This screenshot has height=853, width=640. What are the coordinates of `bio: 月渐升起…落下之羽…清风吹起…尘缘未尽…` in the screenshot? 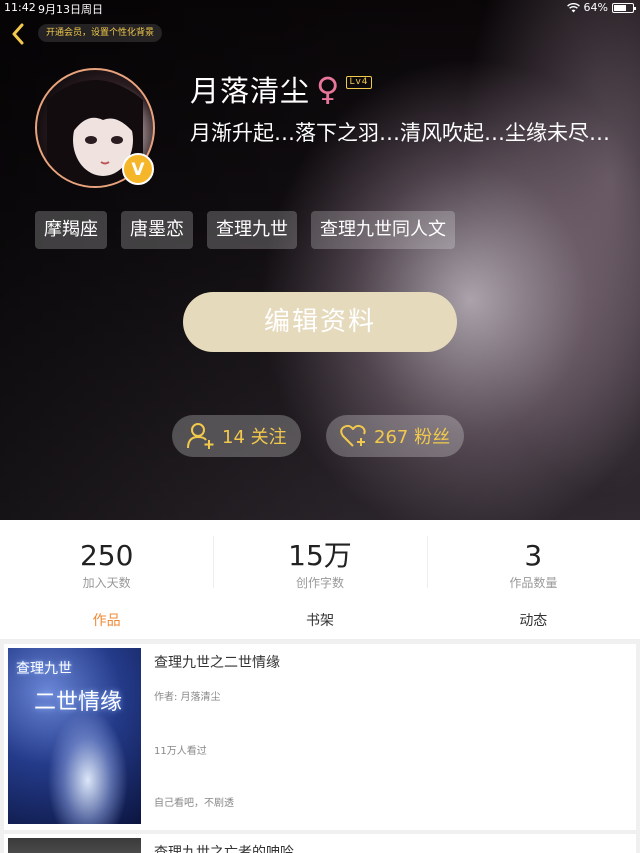 It's located at (400, 133).